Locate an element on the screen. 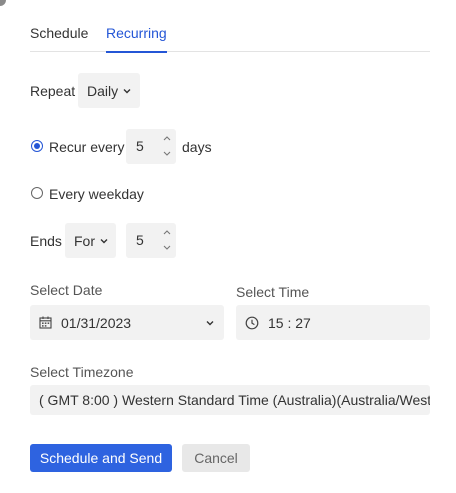  ends-label: Ends is located at coordinates (46, 241).